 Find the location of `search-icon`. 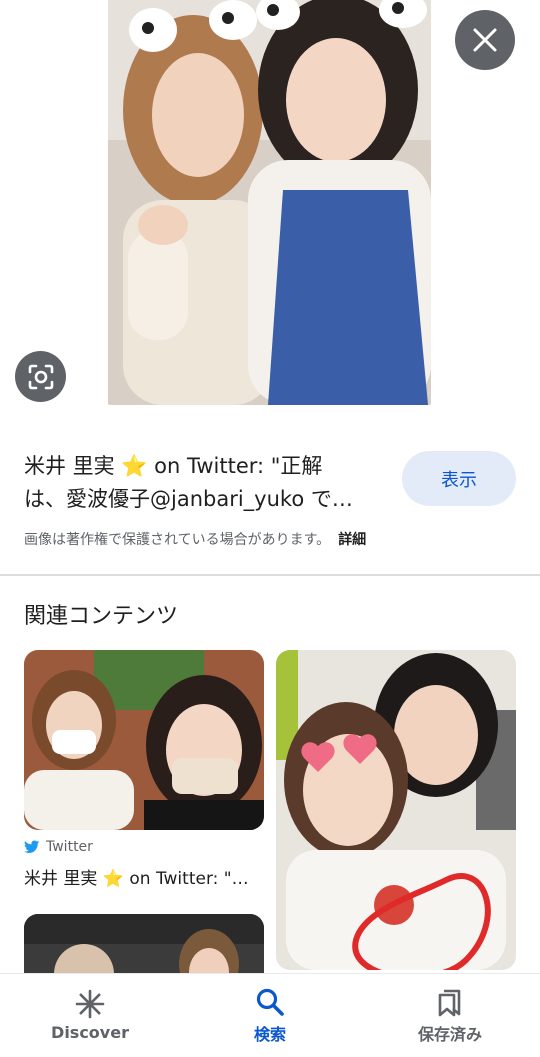

search-icon is located at coordinates (270, 1002).